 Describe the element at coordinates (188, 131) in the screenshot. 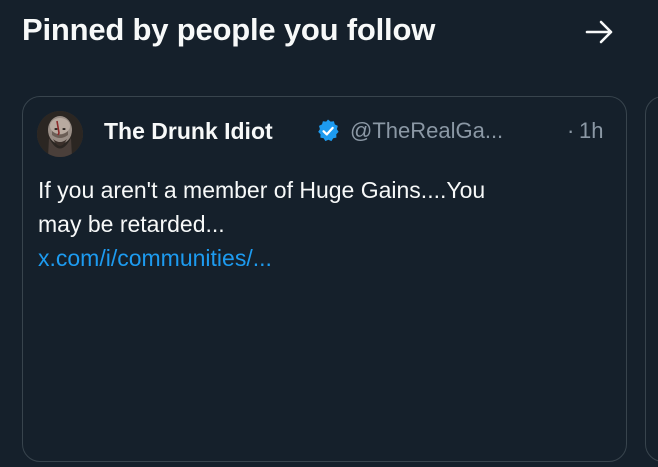

I see `author-display-name: The Drunk Idiot` at that location.